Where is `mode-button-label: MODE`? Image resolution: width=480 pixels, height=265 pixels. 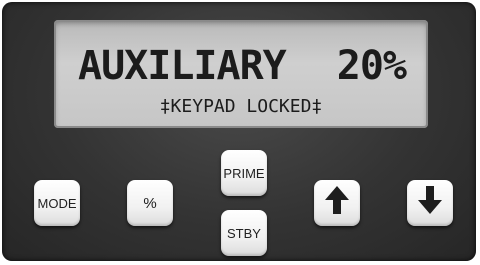 mode-button-label: MODE is located at coordinates (57, 203).